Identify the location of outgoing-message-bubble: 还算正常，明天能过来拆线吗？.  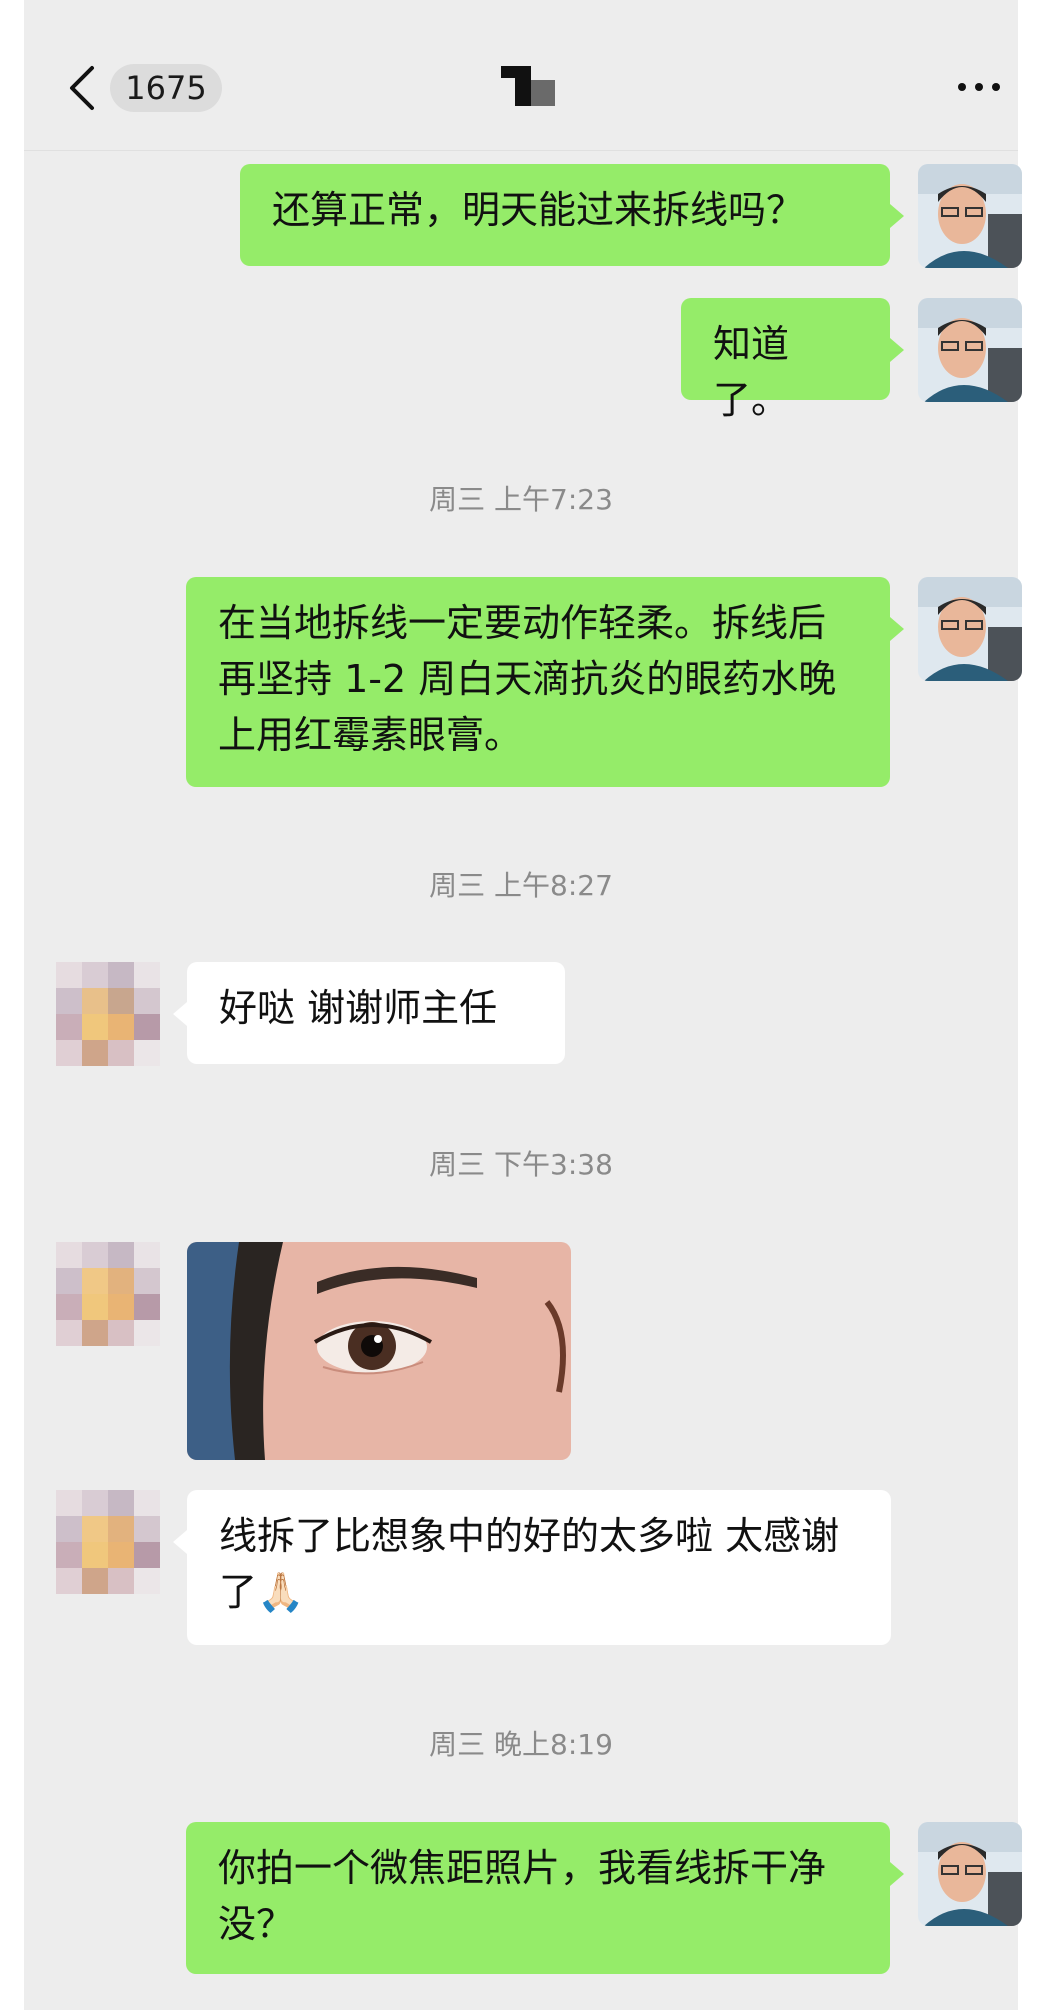
(565, 215).